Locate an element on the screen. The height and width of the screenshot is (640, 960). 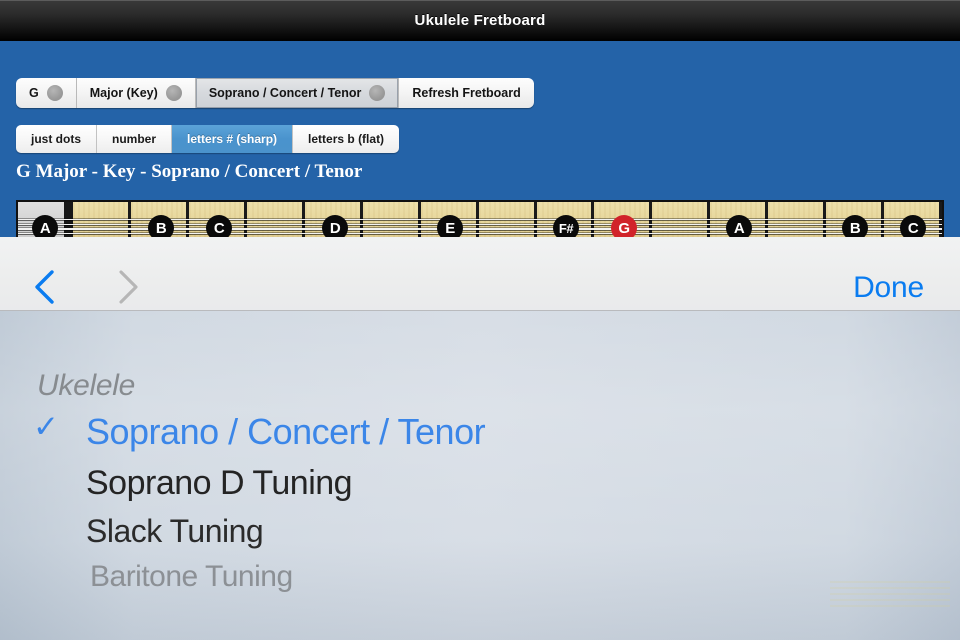
refresh-fretboard-label: Refresh Fretboard is located at coordinates (466, 93).